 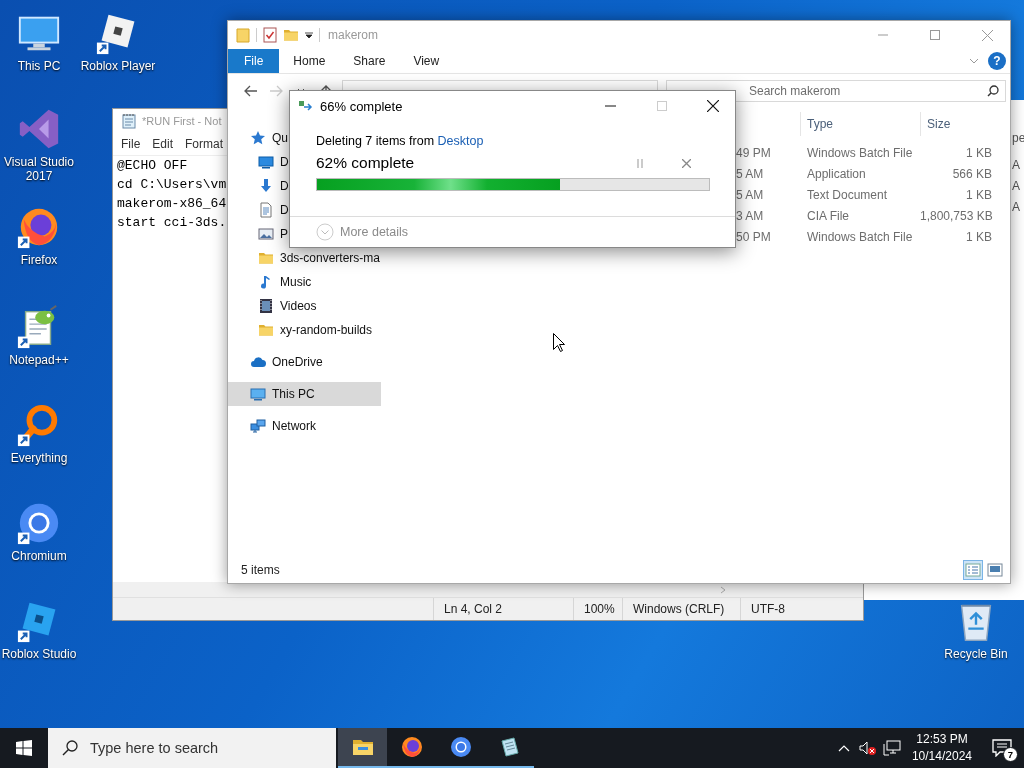 What do you see at coordinates (828, 215) in the screenshot?
I see `table-cell-text: CIA File` at bounding box center [828, 215].